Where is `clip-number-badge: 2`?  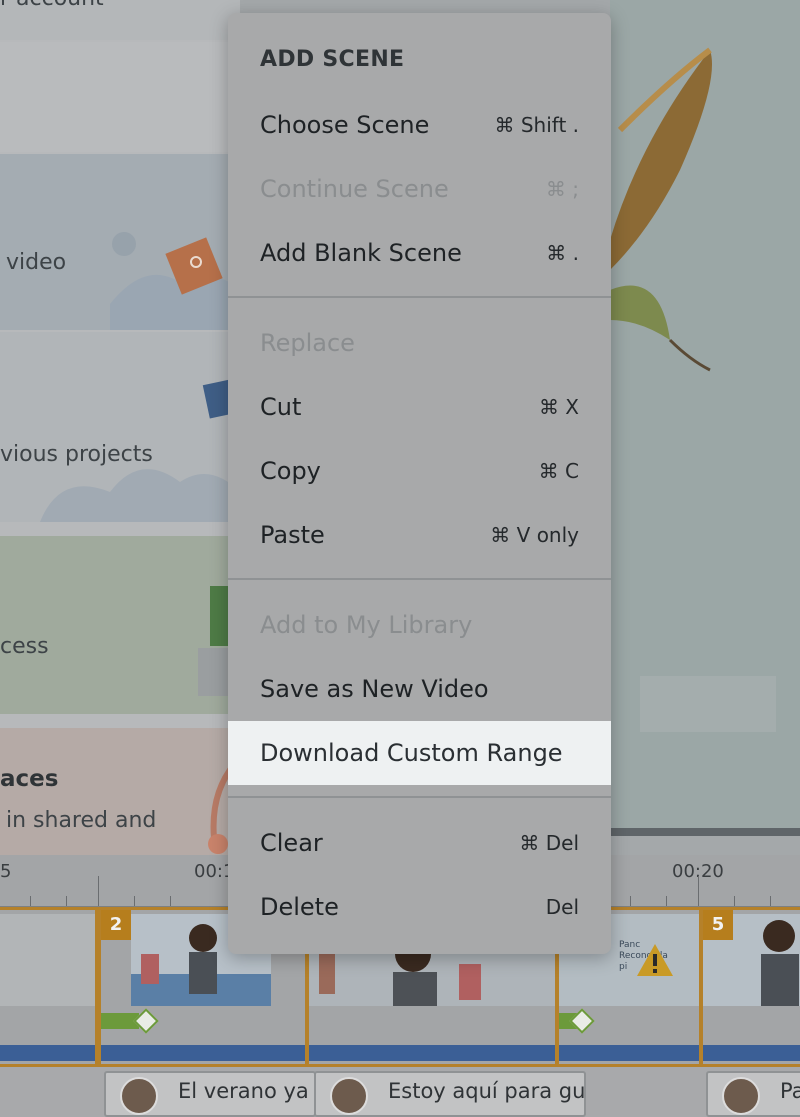
clip-number-badge: 2 is located at coordinates (116, 925).